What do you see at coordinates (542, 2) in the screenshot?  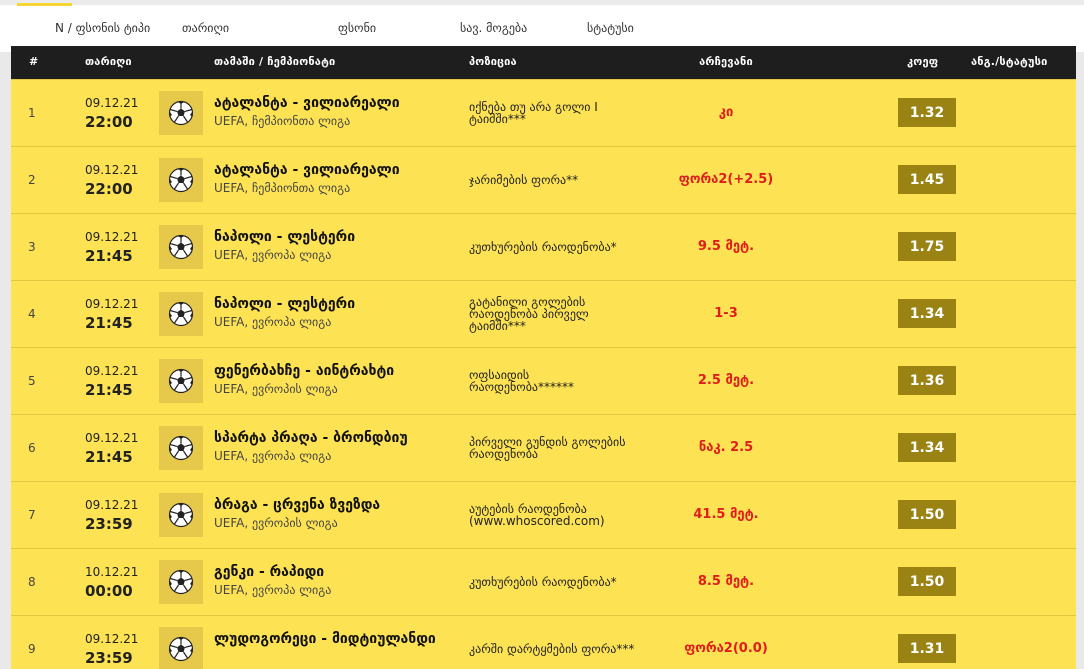 I see `top-strip` at bounding box center [542, 2].